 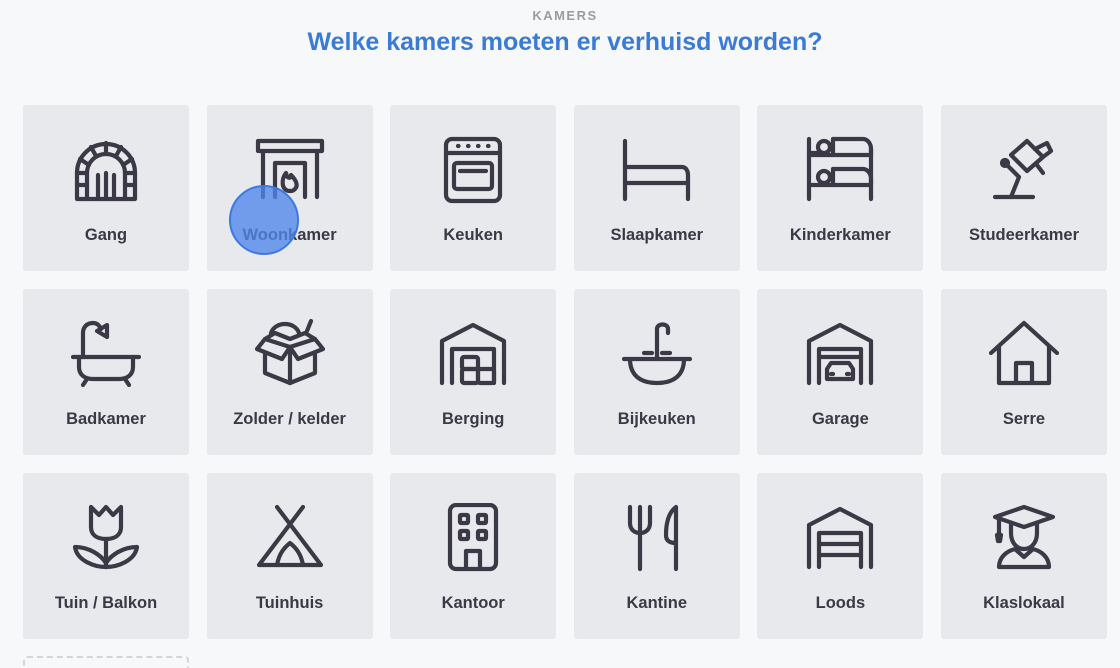 I want to click on room-tile-klaslokaal: Klaslokaal, so click(x=1023, y=556).